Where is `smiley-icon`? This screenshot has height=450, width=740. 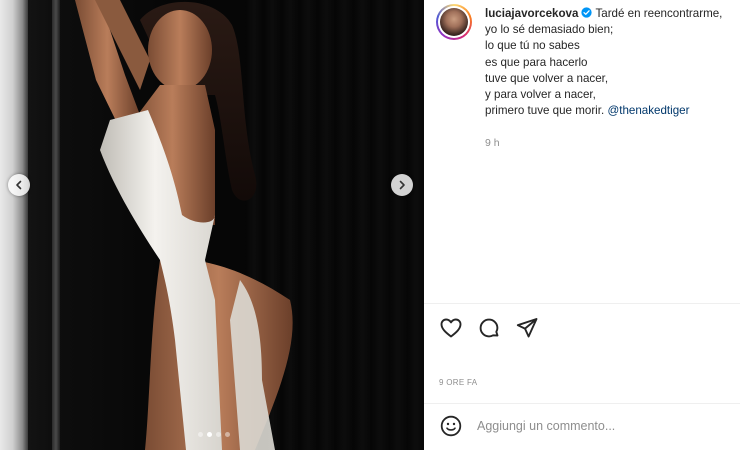
smiley-icon is located at coordinates (451, 426).